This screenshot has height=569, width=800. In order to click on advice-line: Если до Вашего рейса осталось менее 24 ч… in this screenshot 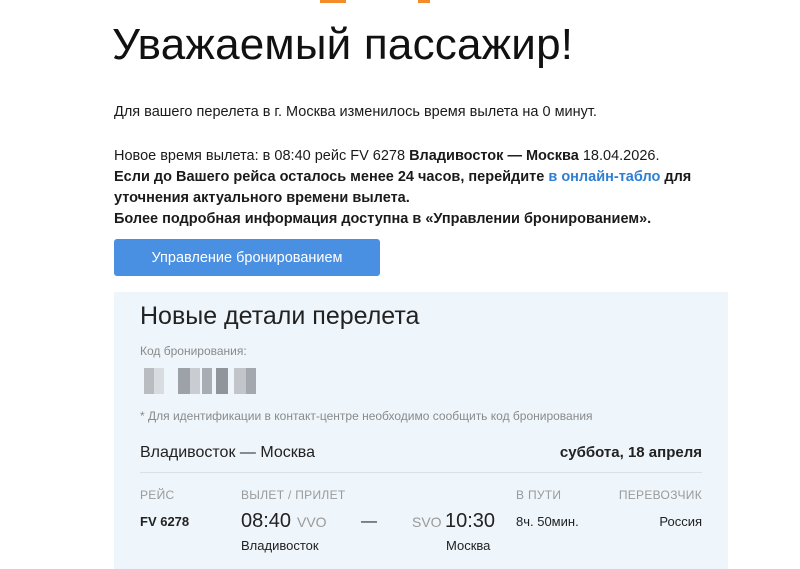, I will do `click(424, 188)`.